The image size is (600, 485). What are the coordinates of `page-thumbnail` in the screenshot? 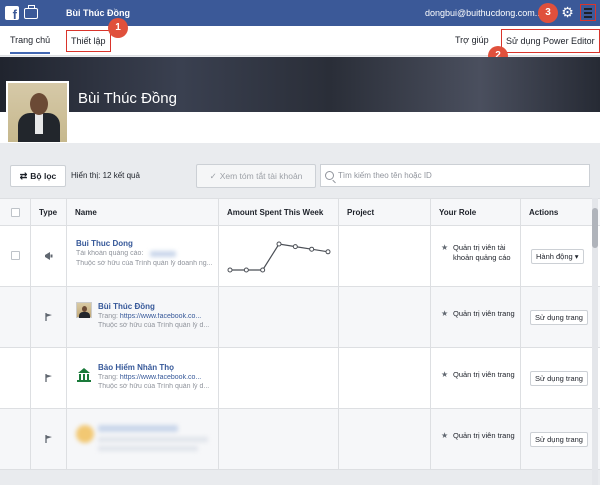 It's located at (84, 310).